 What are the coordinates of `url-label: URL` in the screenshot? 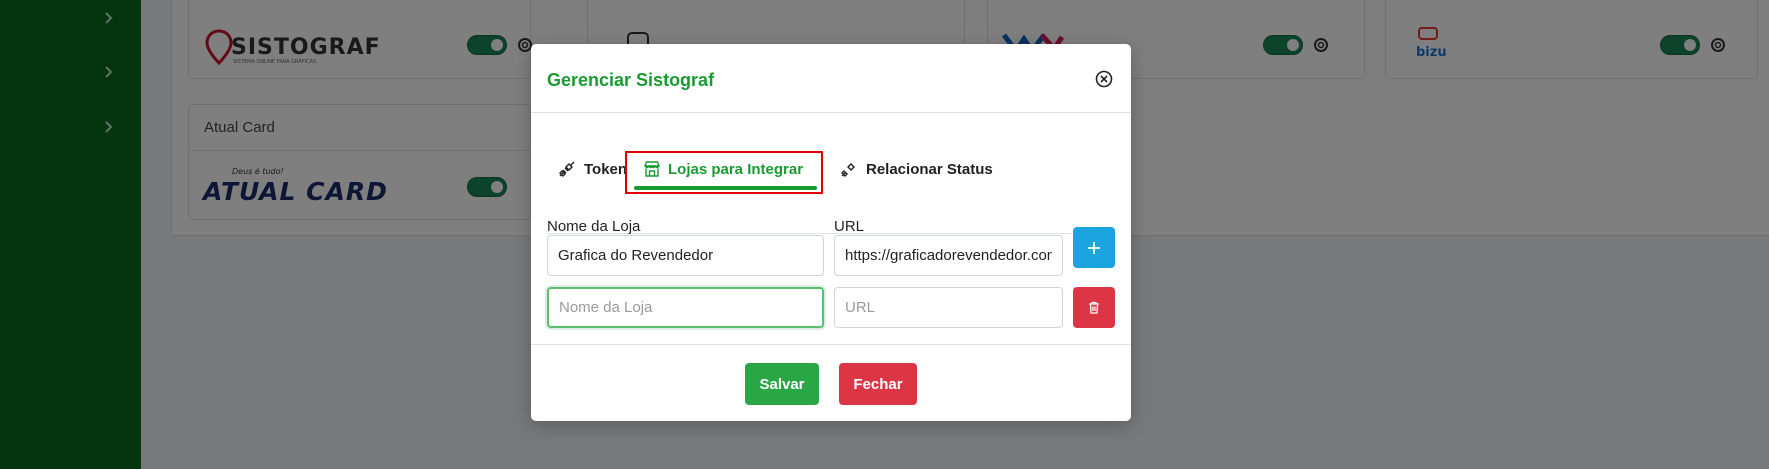 It's located at (849, 226).